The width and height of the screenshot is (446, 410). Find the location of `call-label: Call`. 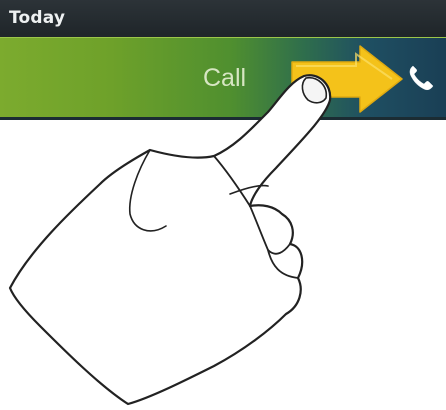

call-label: Call is located at coordinates (225, 78).